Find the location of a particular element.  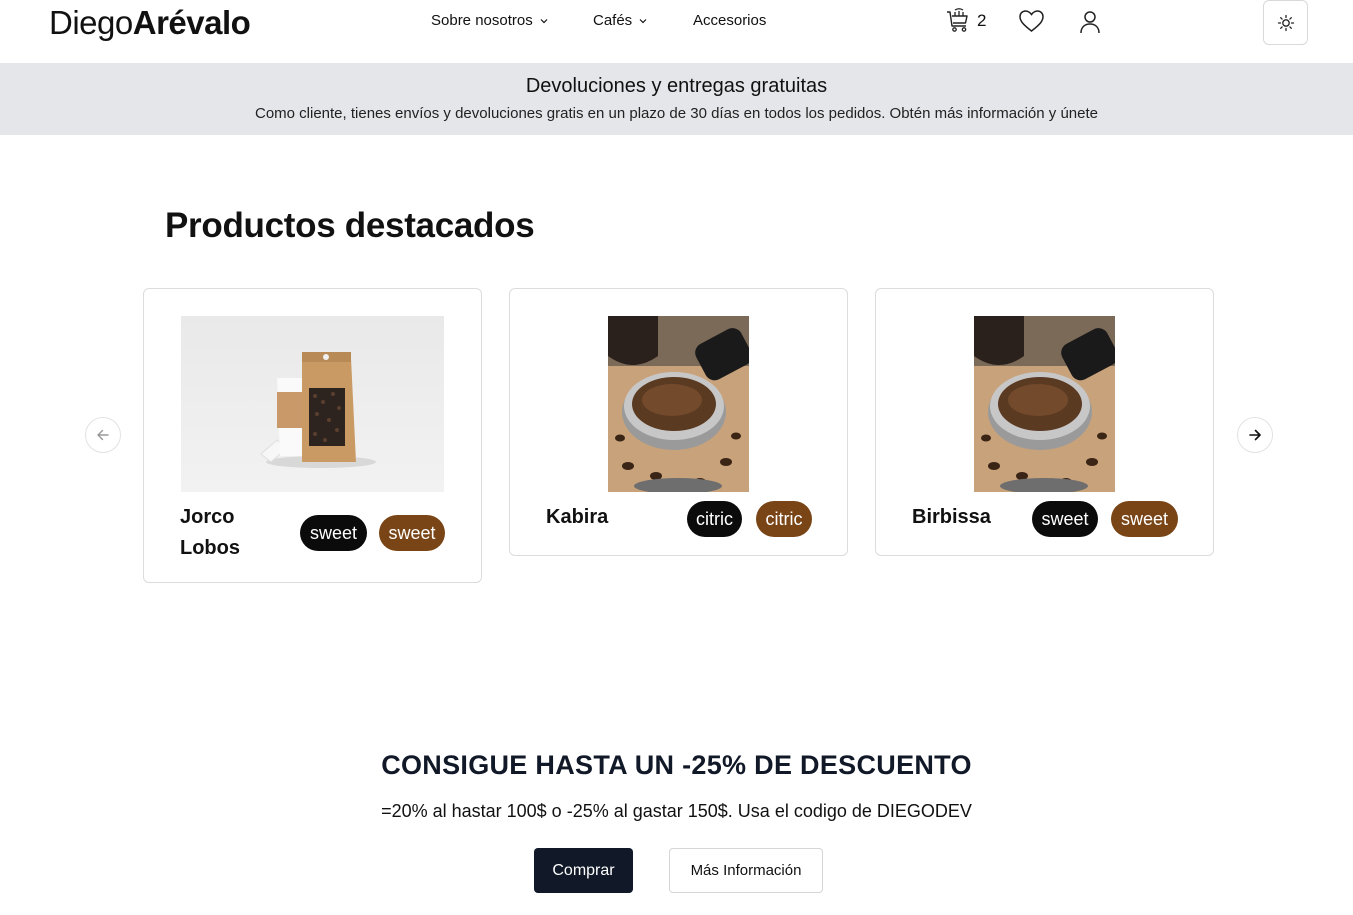

account-button is located at coordinates (1090, 24).